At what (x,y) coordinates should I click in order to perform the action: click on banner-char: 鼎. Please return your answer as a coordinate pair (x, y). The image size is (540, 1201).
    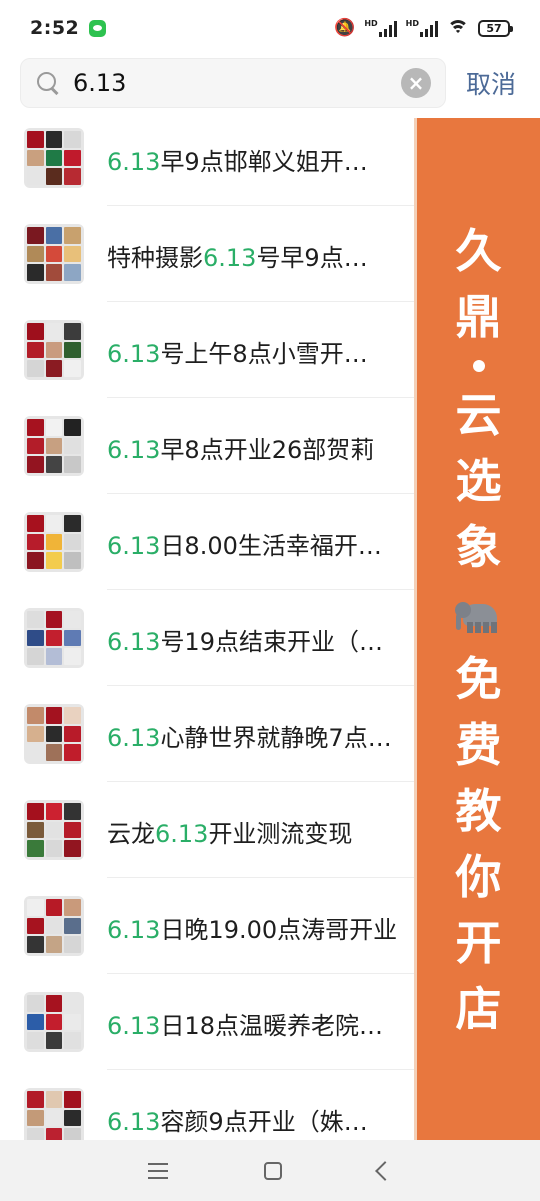
    Looking at the image, I should click on (478, 317).